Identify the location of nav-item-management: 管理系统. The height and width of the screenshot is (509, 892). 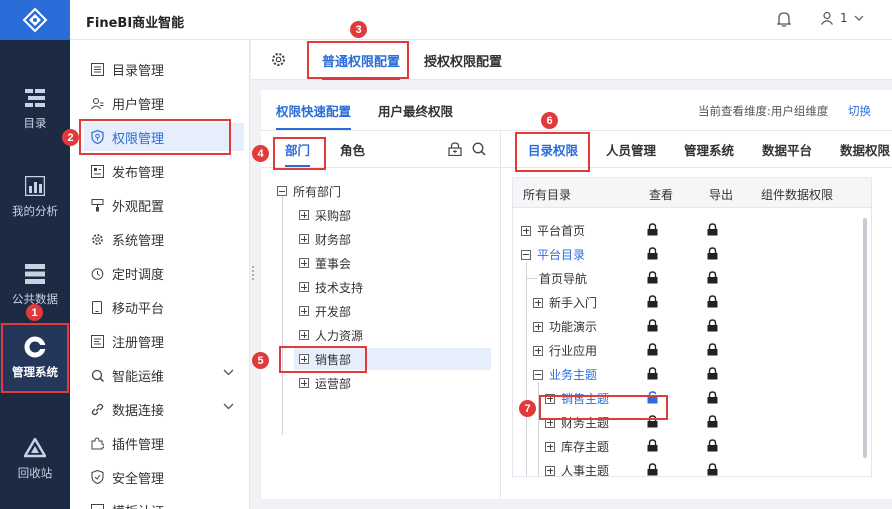
(35, 358).